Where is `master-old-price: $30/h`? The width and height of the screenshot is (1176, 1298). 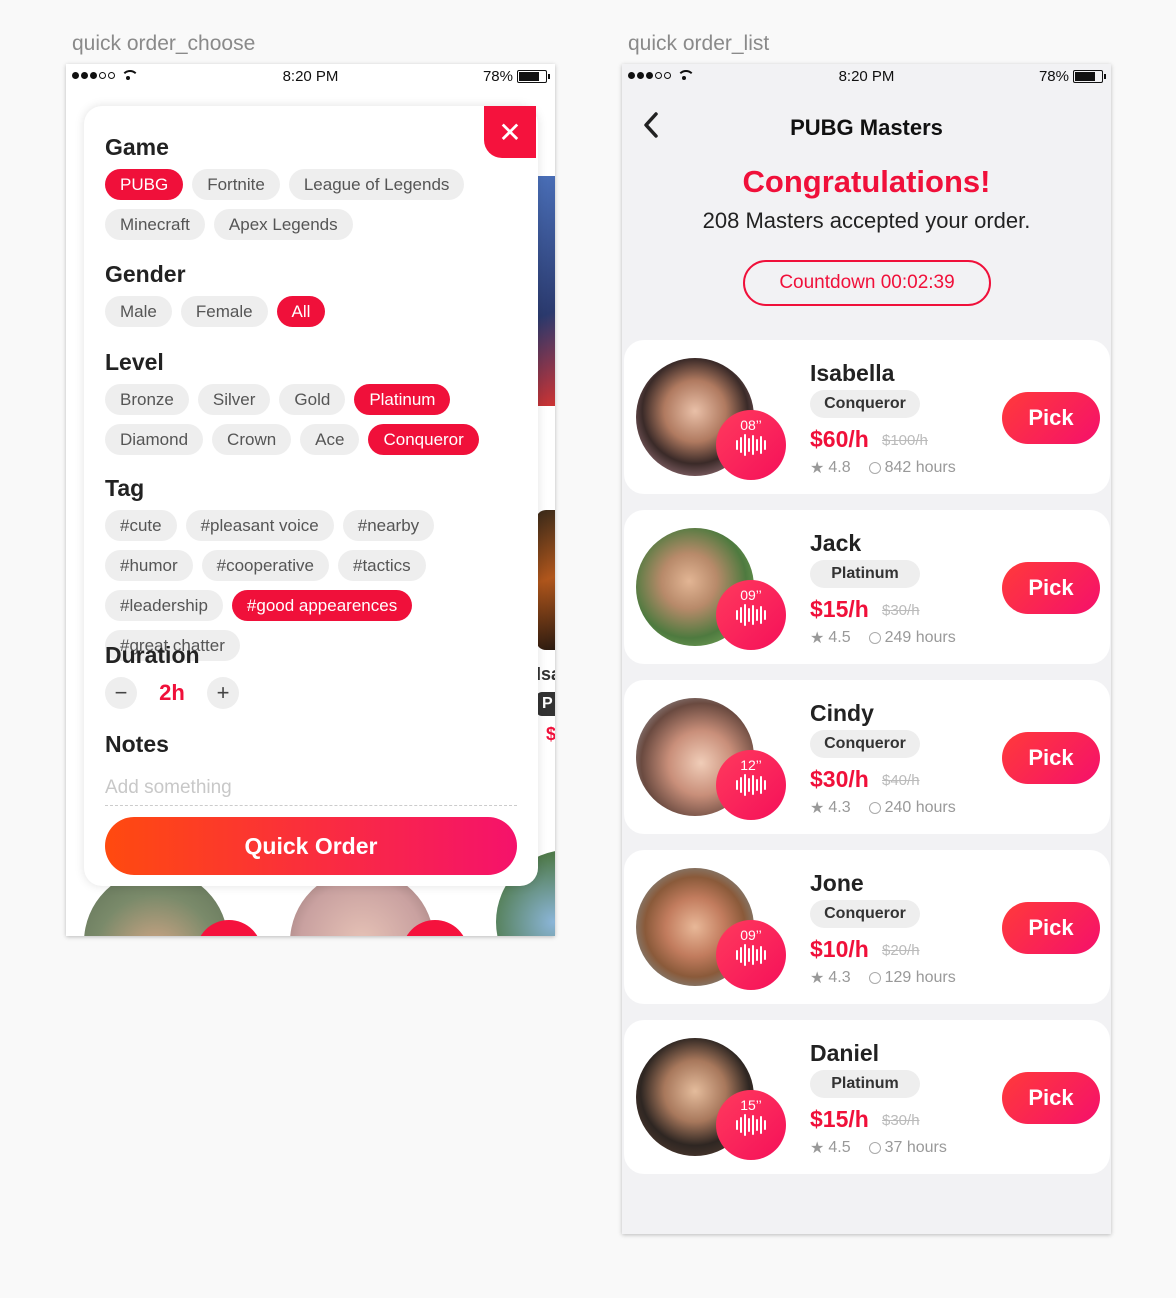 master-old-price: $30/h is located at coordinates (901, 1120).